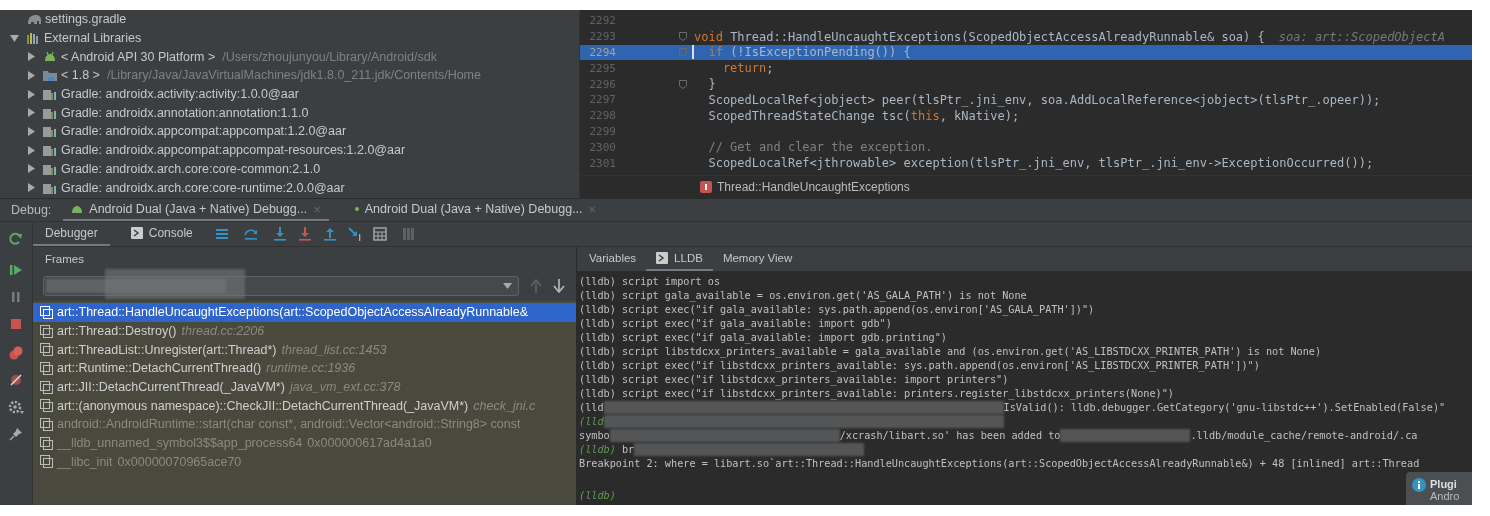  What do you see at coordinates (329, 56) in the screenshot?
I see `path-text: /Users/zhoujunyou/Library/Android/sdk` at bounding box center [329, 56].